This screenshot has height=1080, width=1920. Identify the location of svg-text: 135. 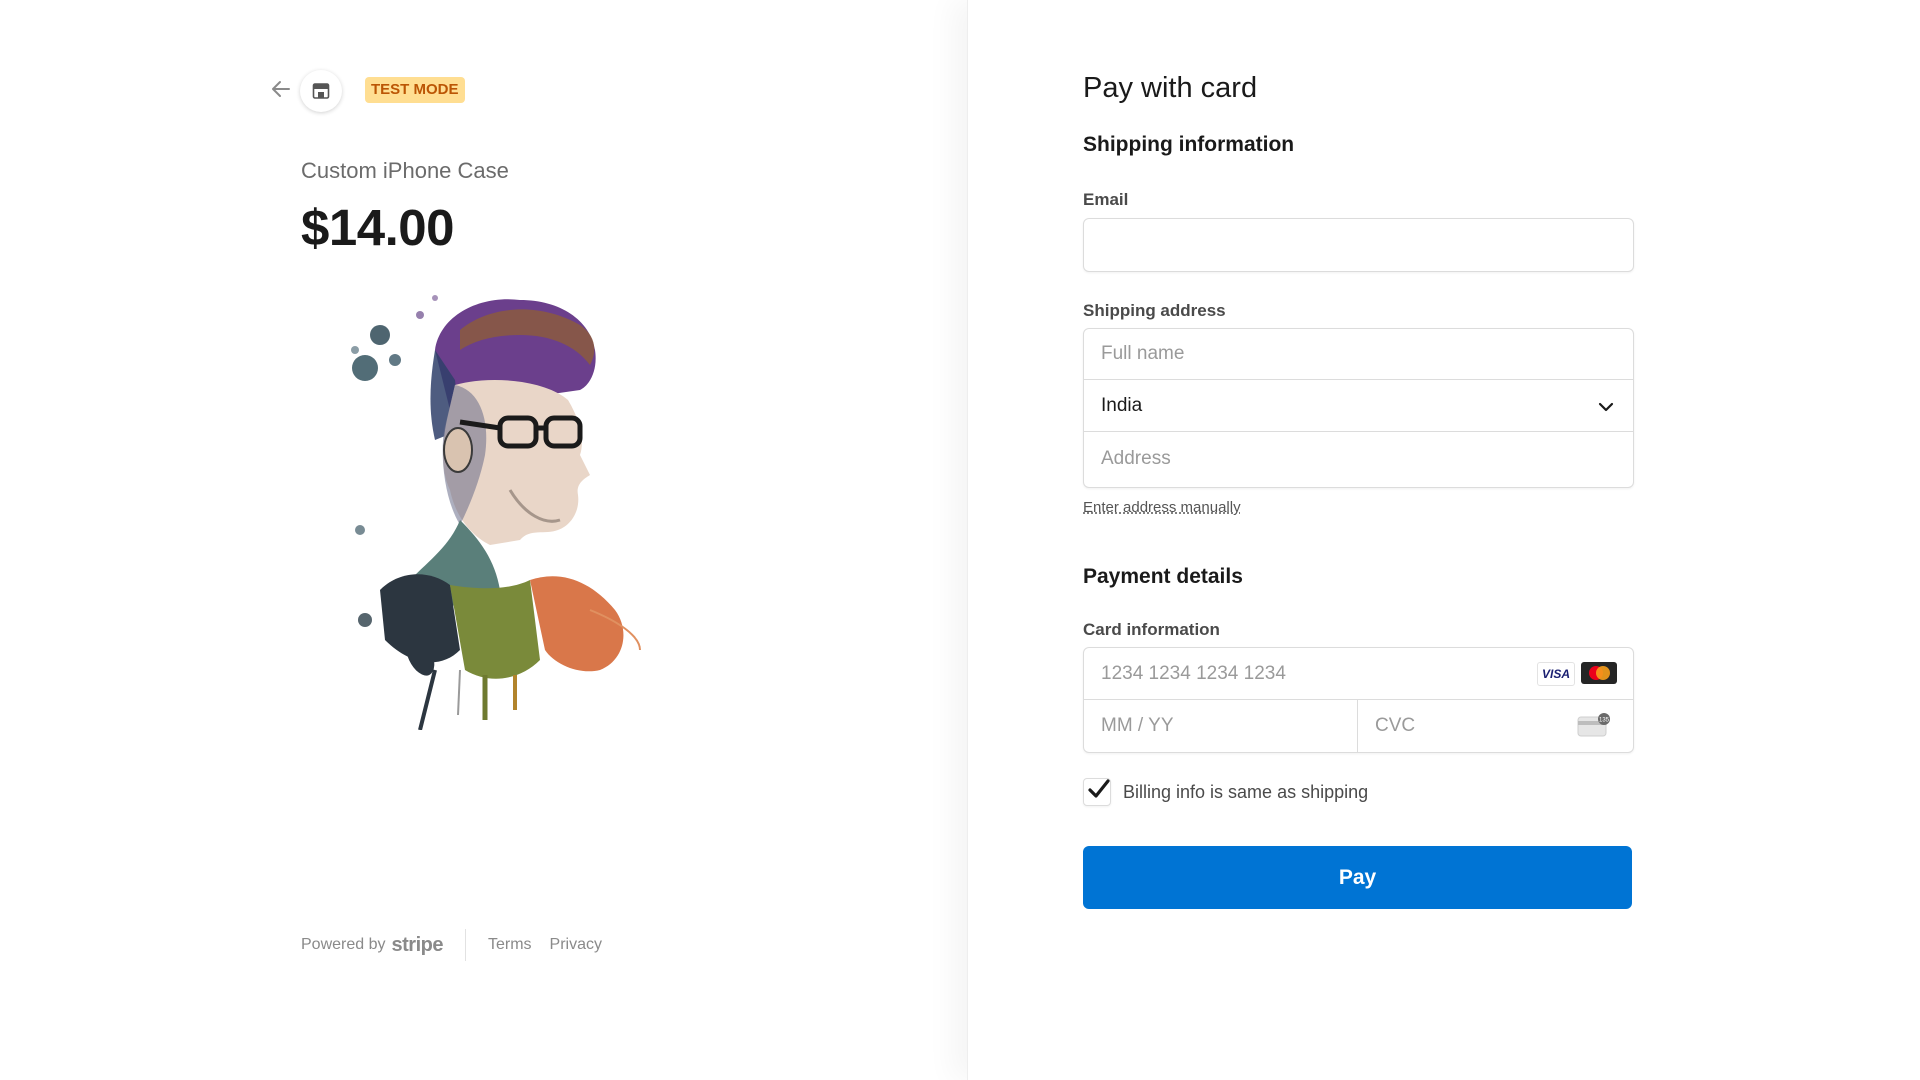
(1604, 721).